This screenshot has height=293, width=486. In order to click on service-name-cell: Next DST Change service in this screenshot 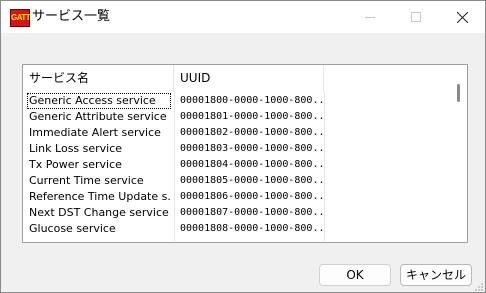, I will do `click(99, 212)`.